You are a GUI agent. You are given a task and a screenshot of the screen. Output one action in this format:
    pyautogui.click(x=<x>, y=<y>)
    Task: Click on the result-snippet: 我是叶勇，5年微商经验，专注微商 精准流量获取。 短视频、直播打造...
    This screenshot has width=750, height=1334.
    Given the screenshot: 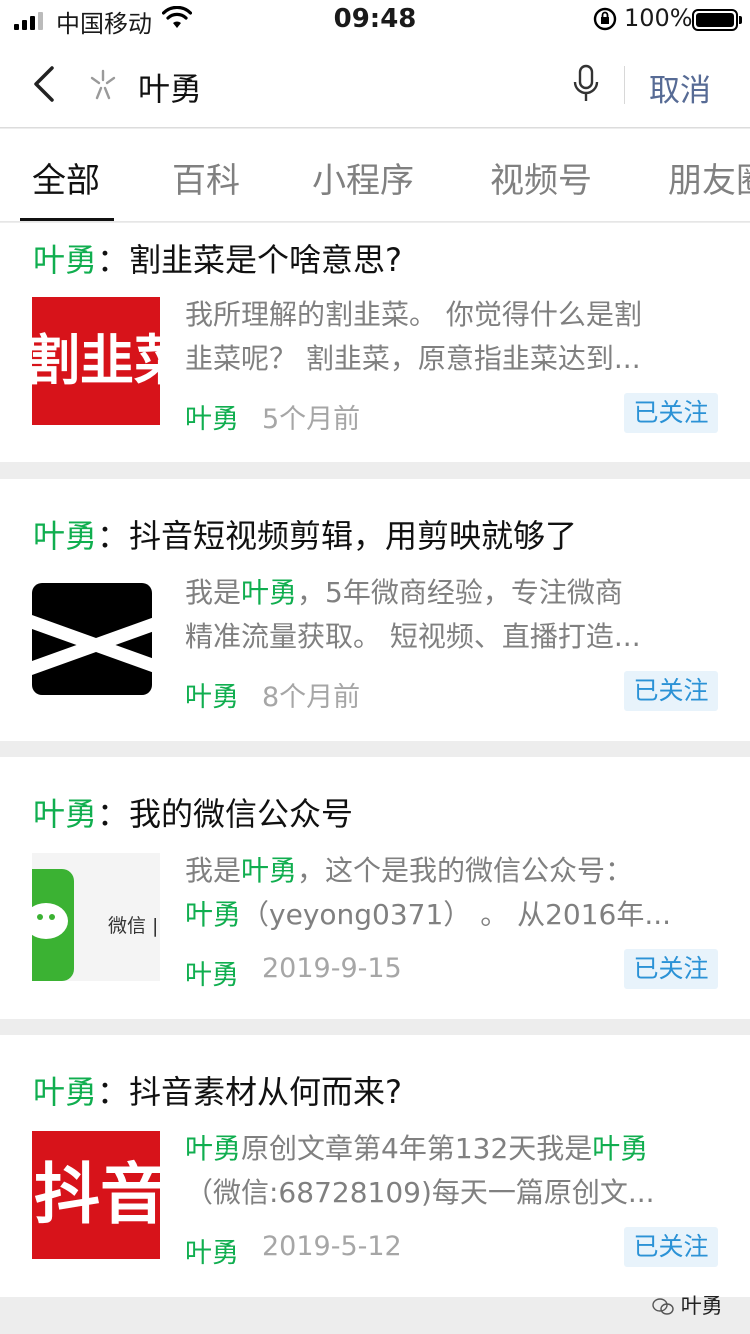 What is the action you would take?
    pyautogui.click(x=413, y=614)
    